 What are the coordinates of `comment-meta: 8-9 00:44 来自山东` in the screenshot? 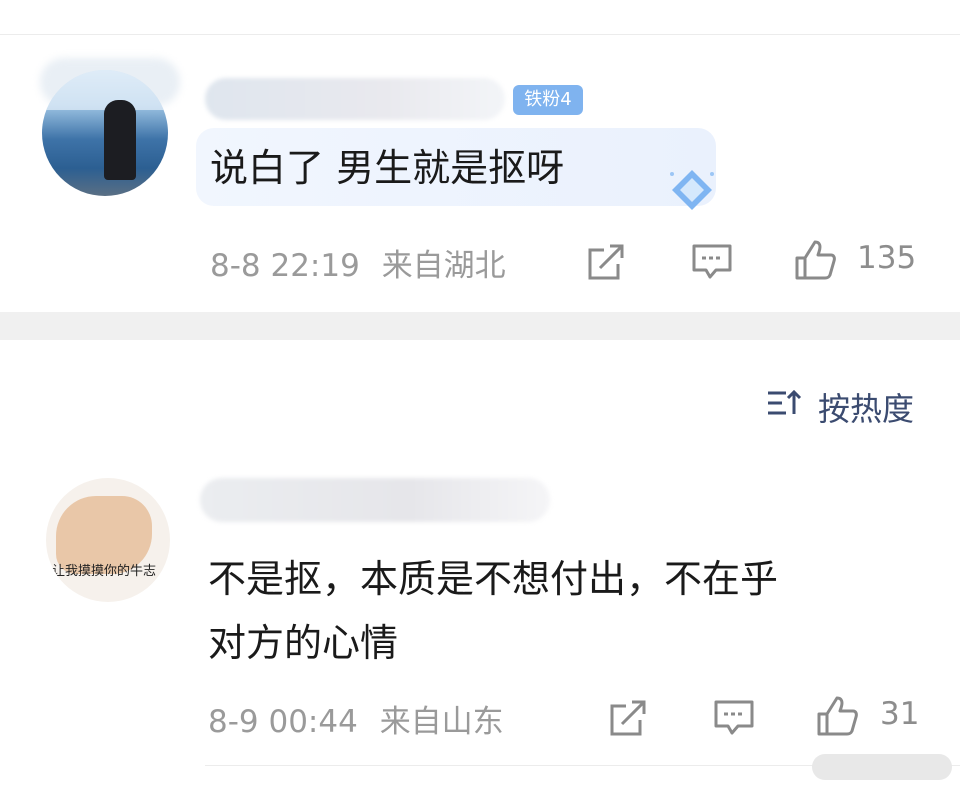 It's located at (356, 718).